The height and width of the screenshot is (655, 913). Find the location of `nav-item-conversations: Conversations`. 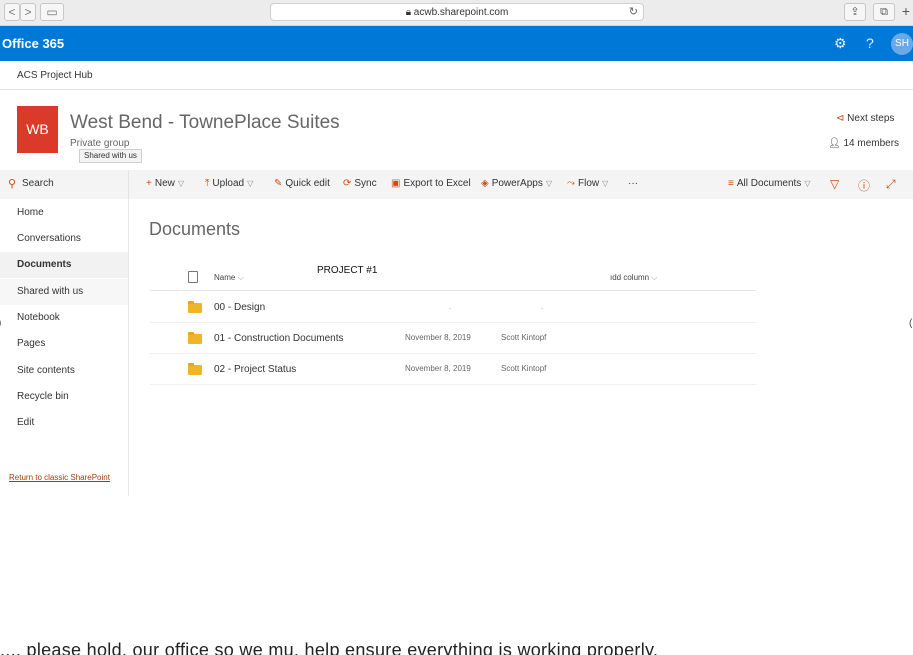

nav-item-conversations: Conversations is located at coordinates (64, 239).